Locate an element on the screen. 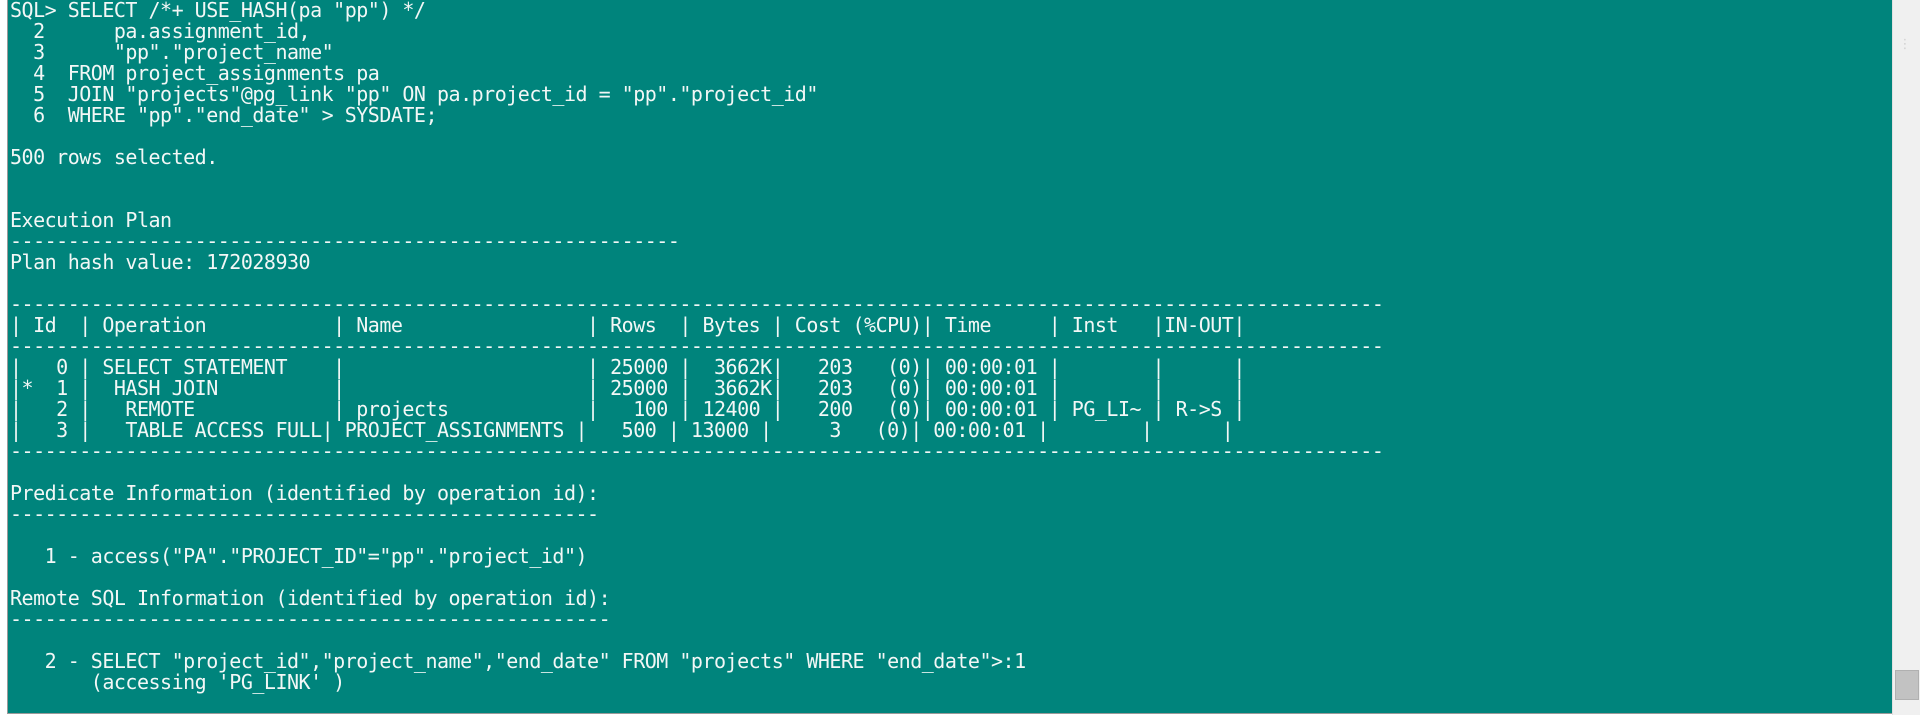  scrollbar-thumb is located at coordinates (1907, 685).